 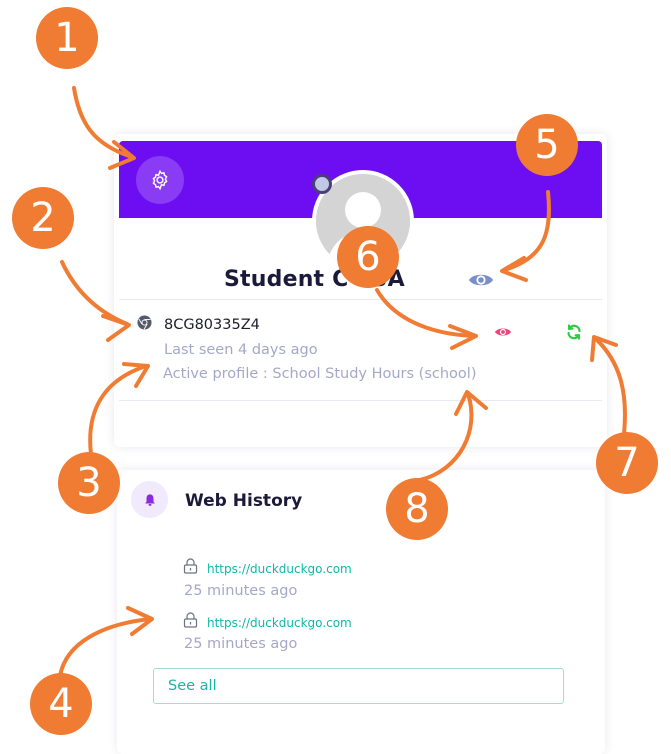 I want to click on callout-3: 3, so click(x=89, y=483).